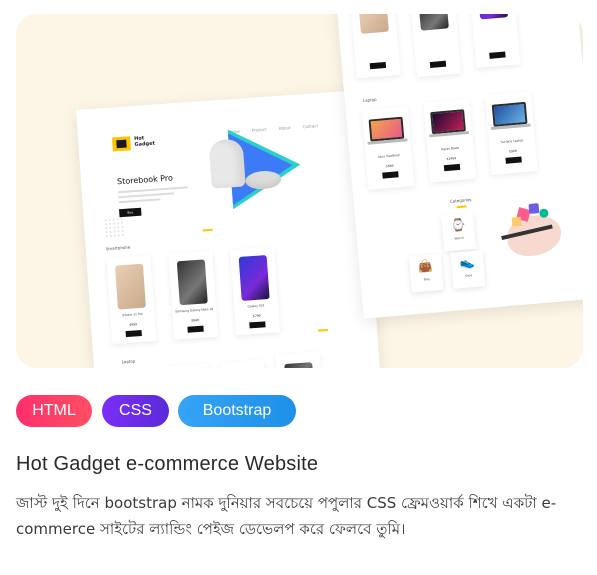  I want to click on category-card-bag: 👜 Bag, so click(426, 273).